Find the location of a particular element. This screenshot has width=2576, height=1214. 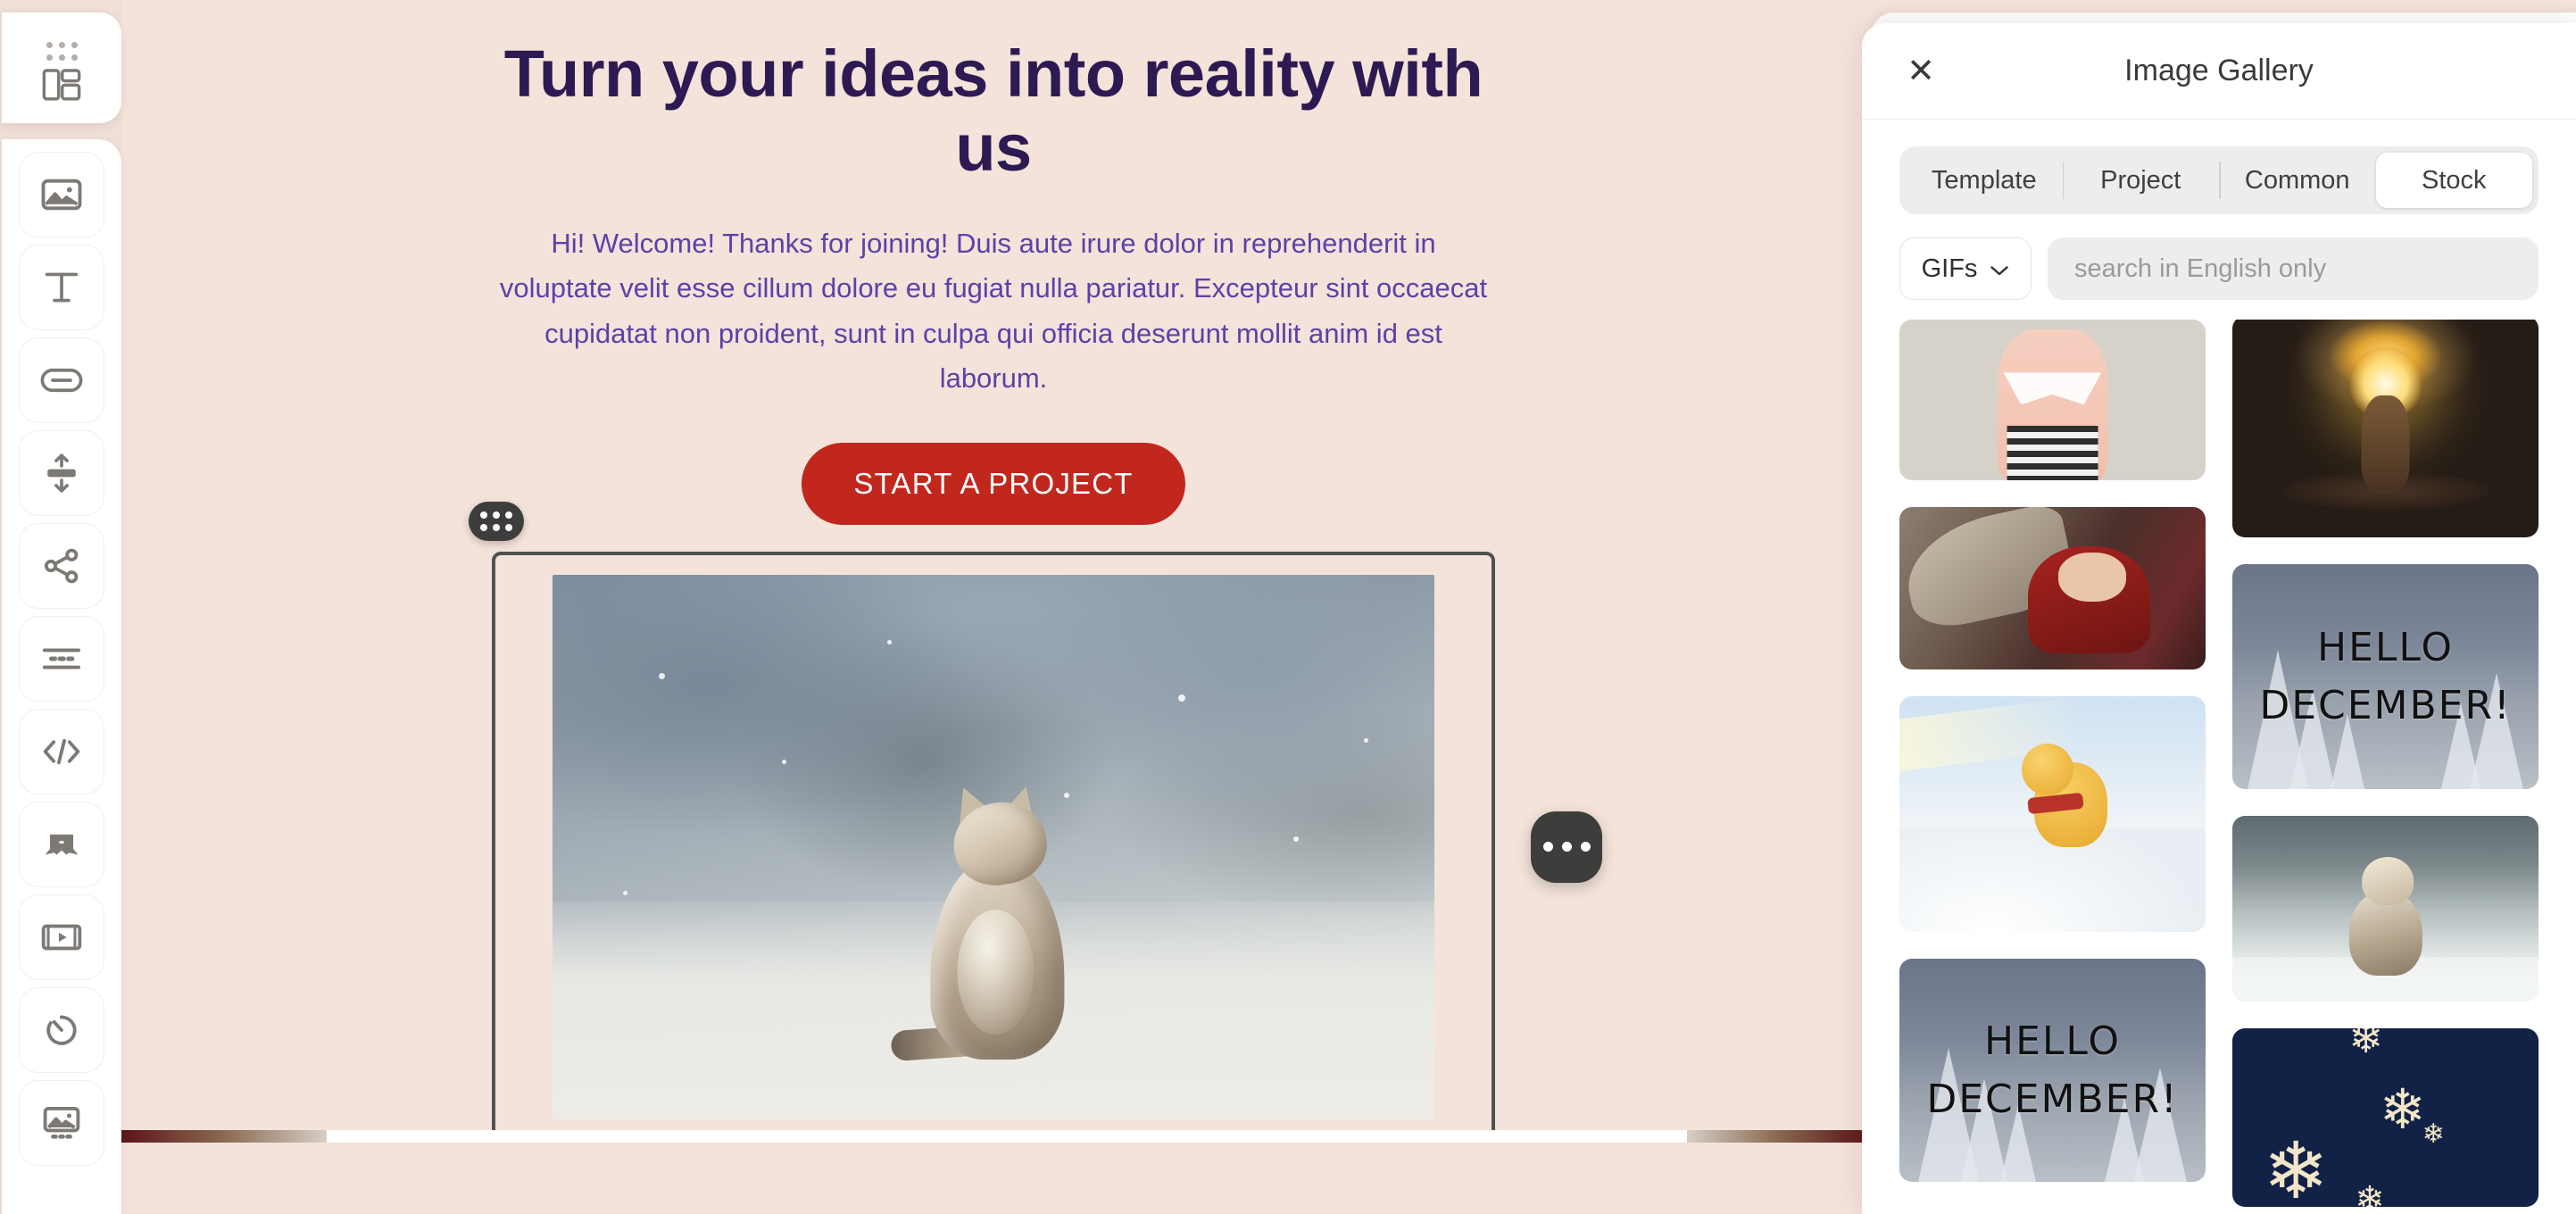

code-brackets-icon is located at coordinates (61, 752).